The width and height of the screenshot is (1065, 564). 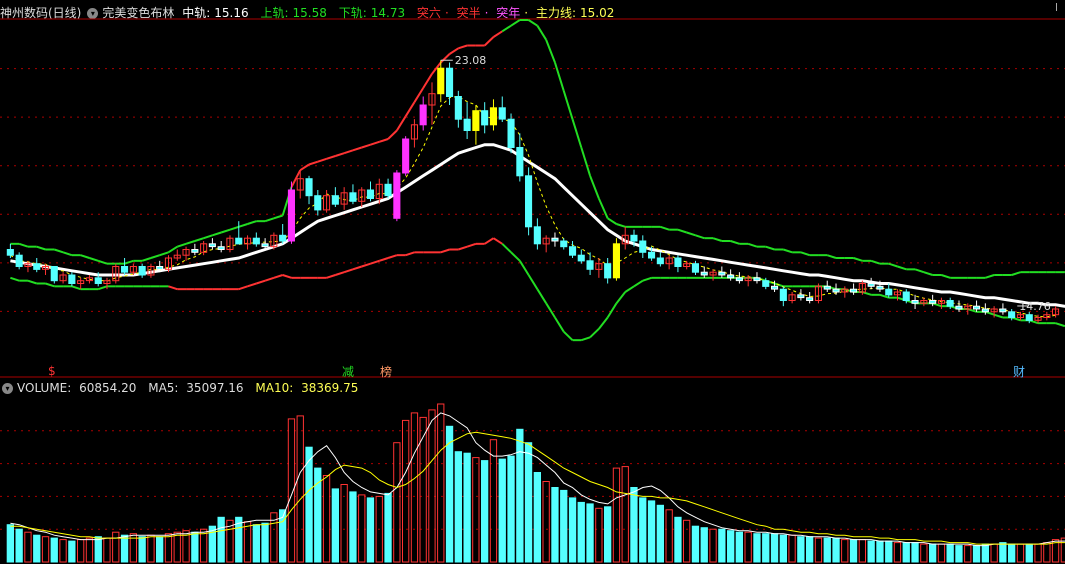 I want to click on marker-cai: 财, so click(x=1019, y=372).